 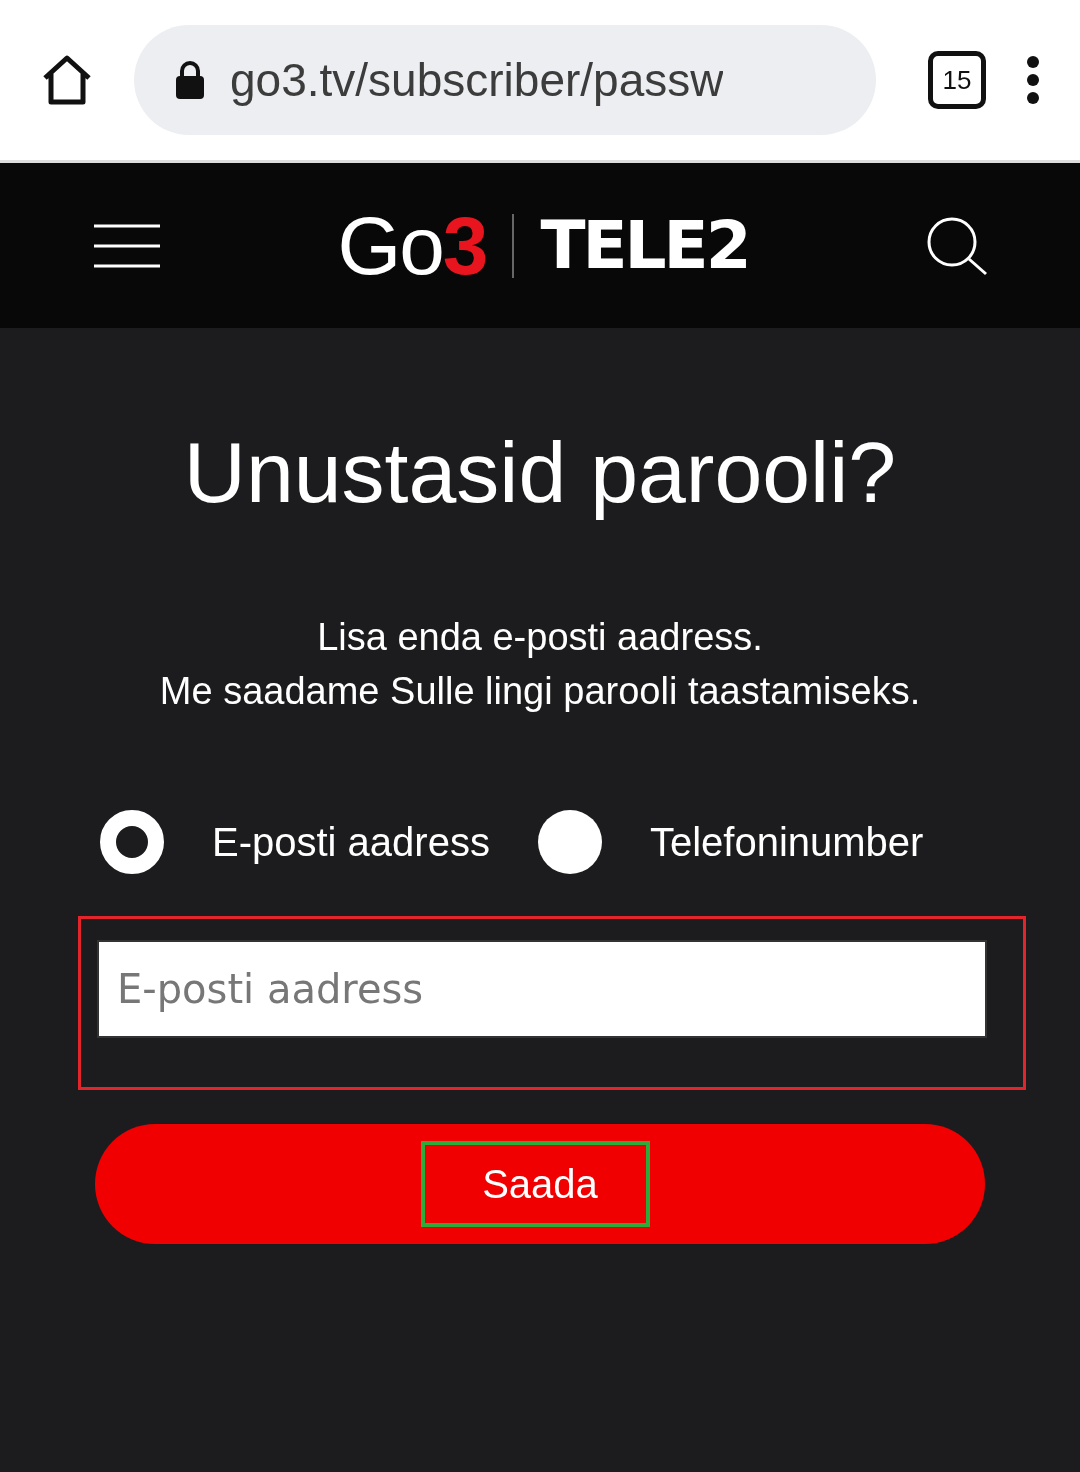 What do you see at coordinates (542, 989) in the screenshot?
I see `email-field: E-posti aadress` at bounding box center [542, 989].